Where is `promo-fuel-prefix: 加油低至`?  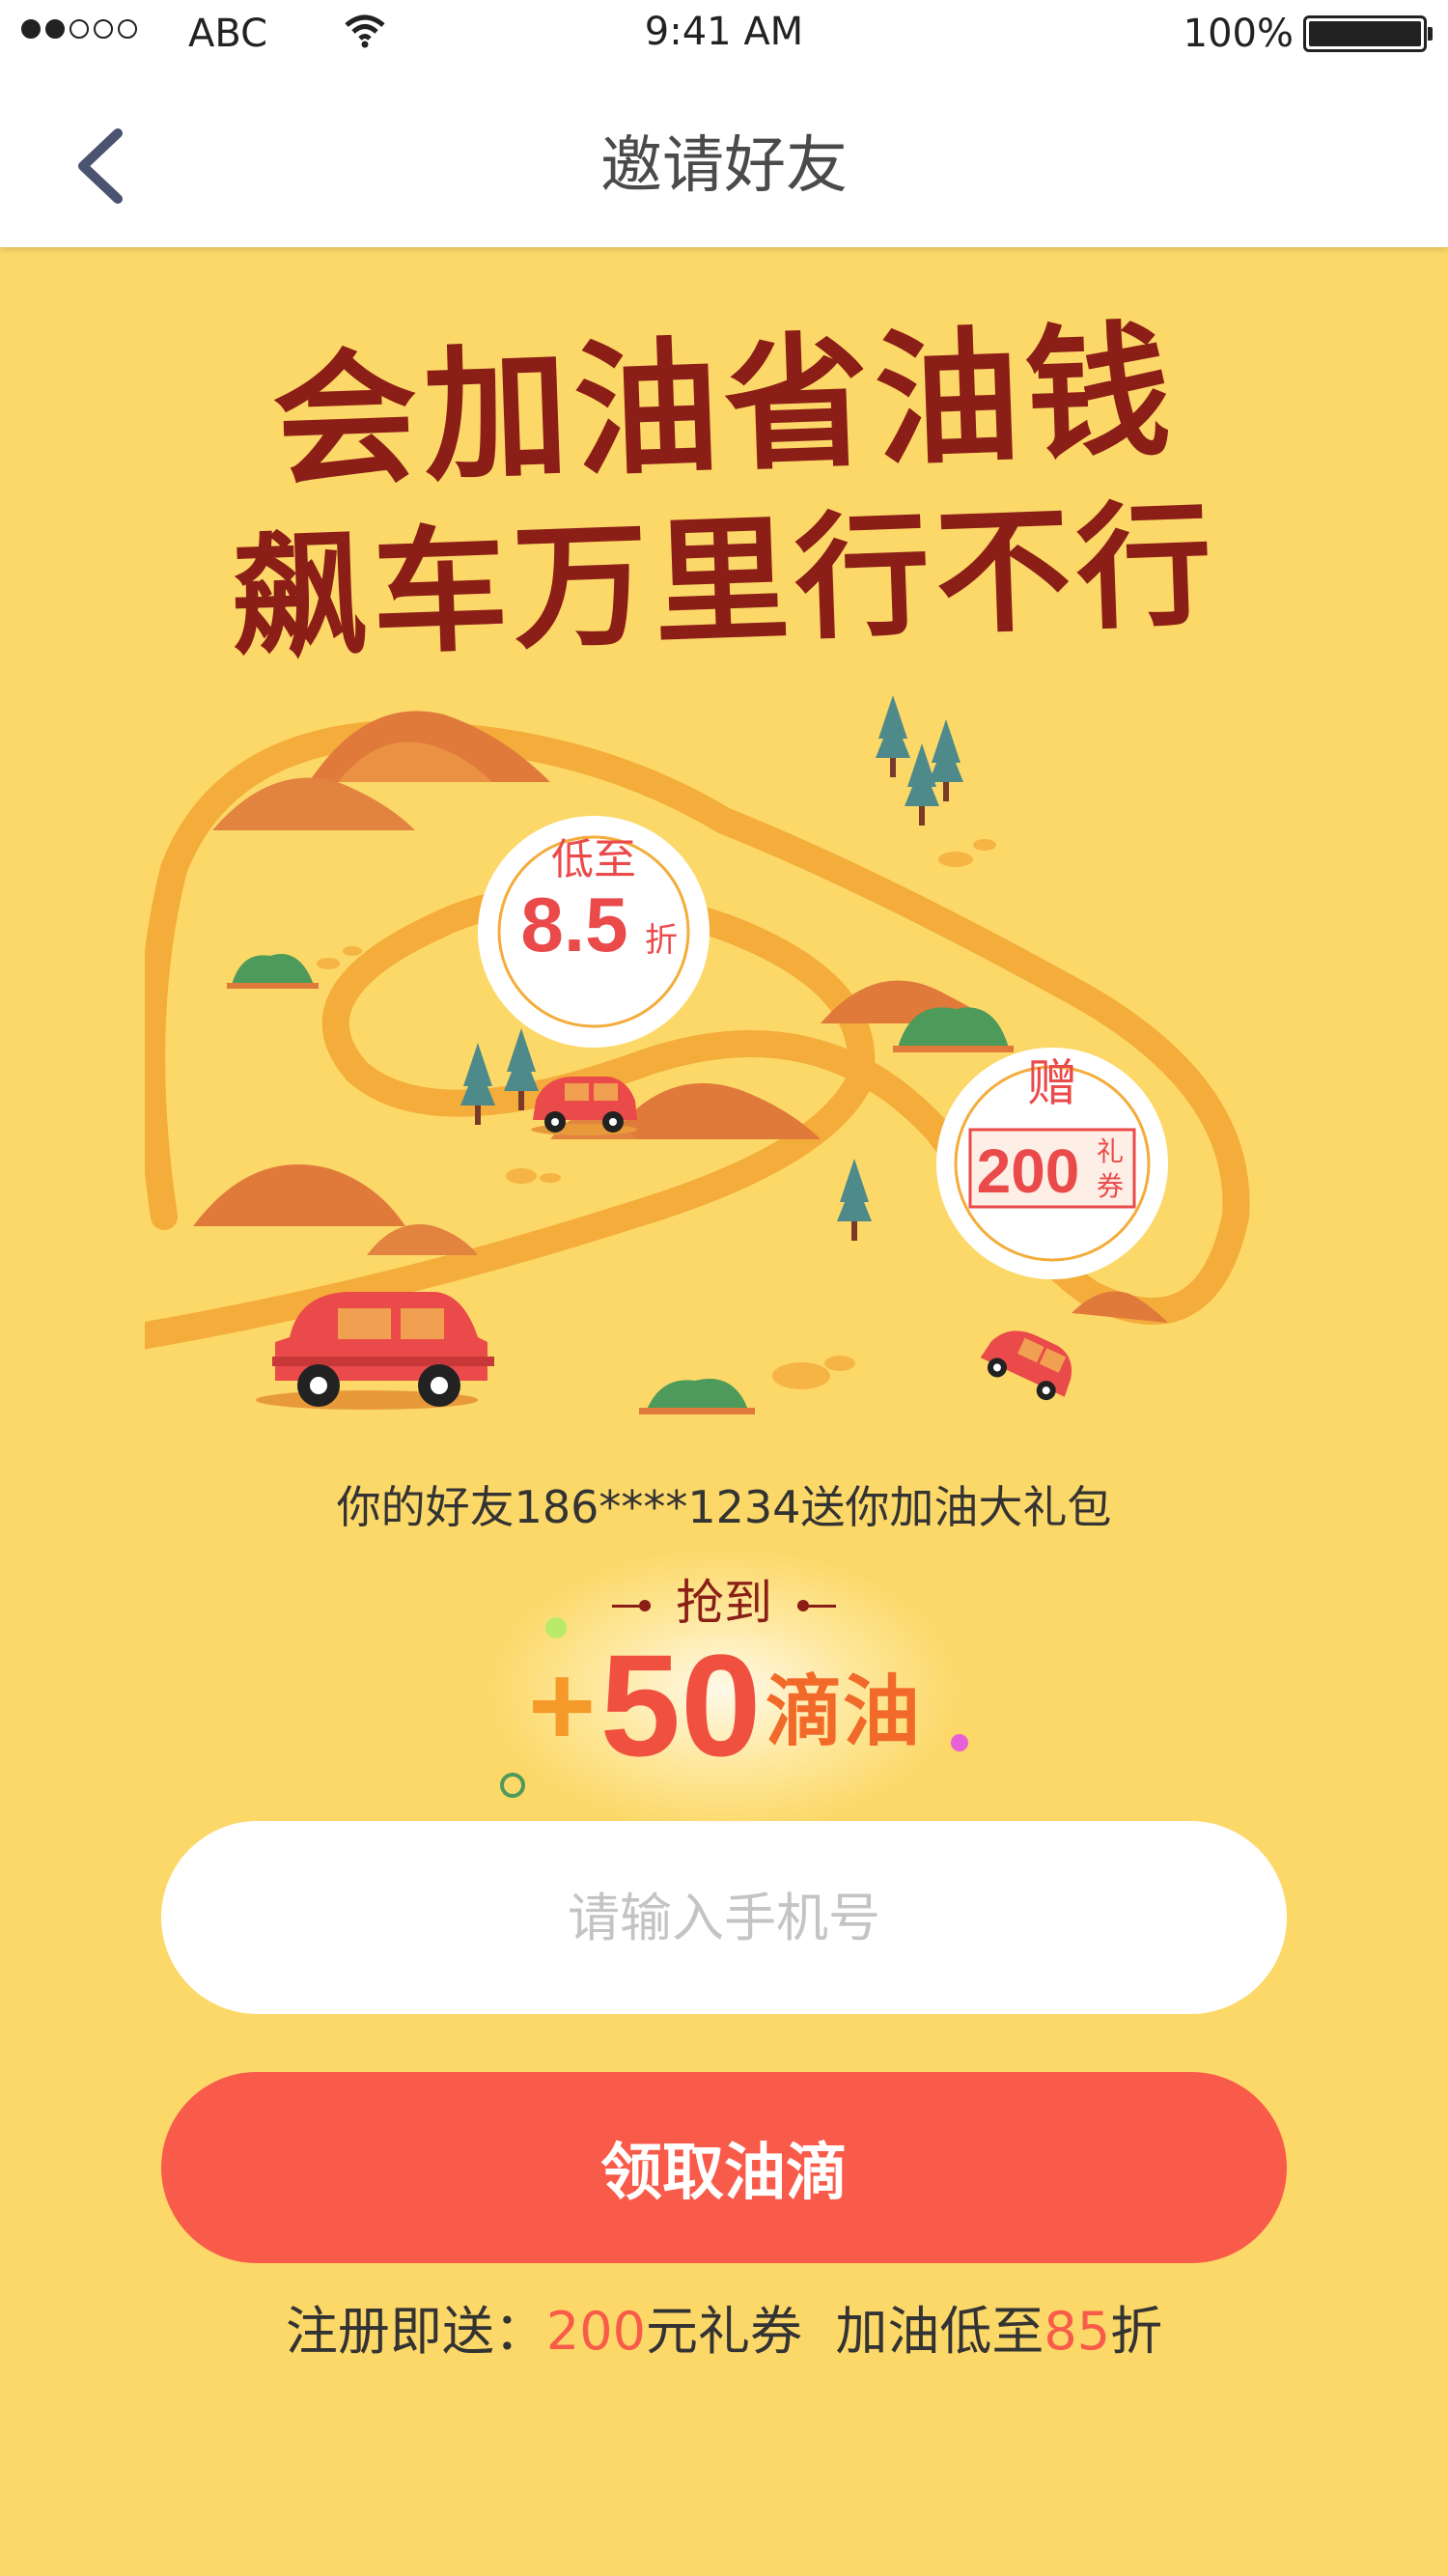 promo-fuel-prefix: 加油低至 is located at coordinates (940, 2332).